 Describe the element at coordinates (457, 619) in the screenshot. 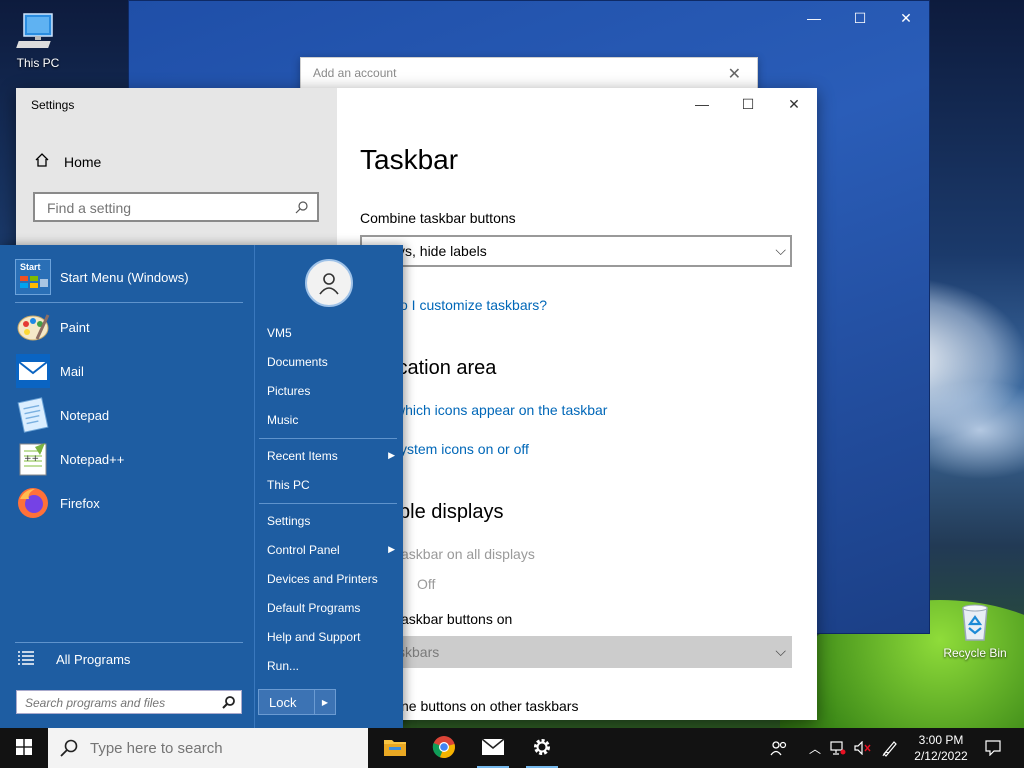

I see `show-buttons-on-label: askbar buttons on` at that location.